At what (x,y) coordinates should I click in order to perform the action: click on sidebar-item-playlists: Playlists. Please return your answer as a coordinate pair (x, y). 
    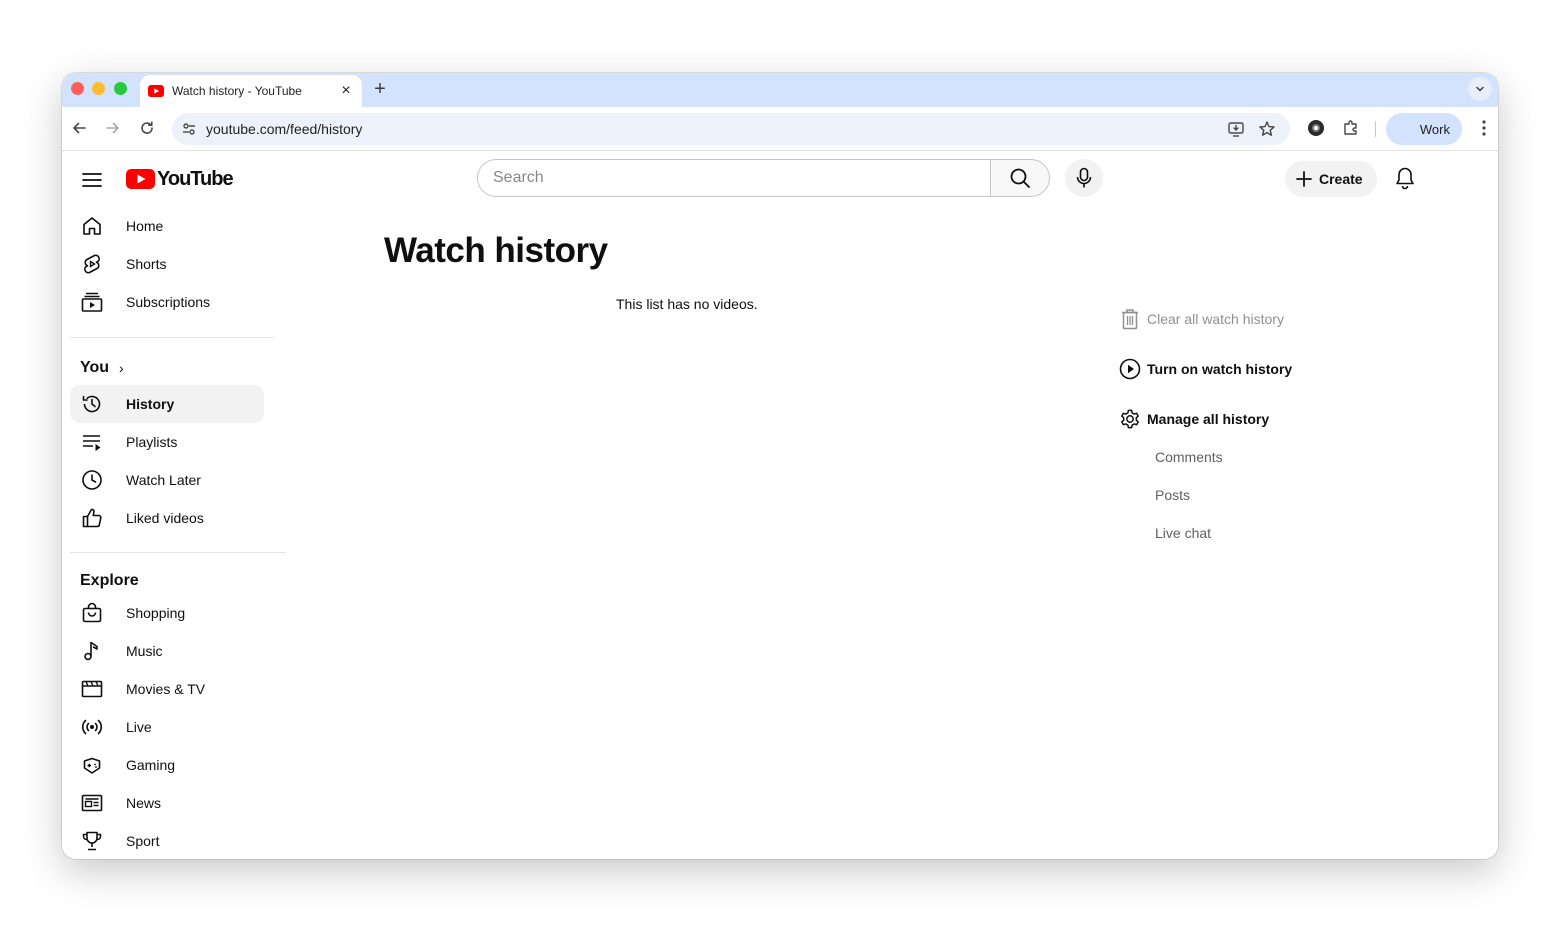
    Looking at the image, I should click on (167, 442).